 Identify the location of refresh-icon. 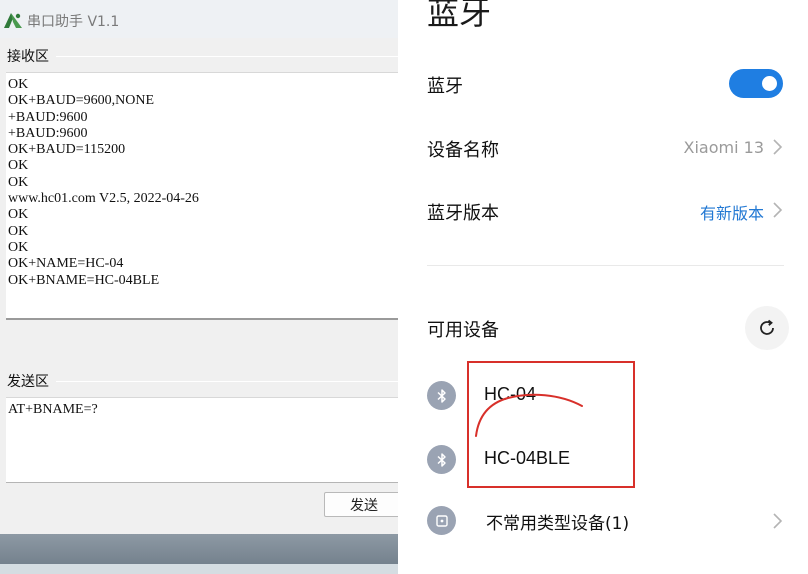
(767, 327).